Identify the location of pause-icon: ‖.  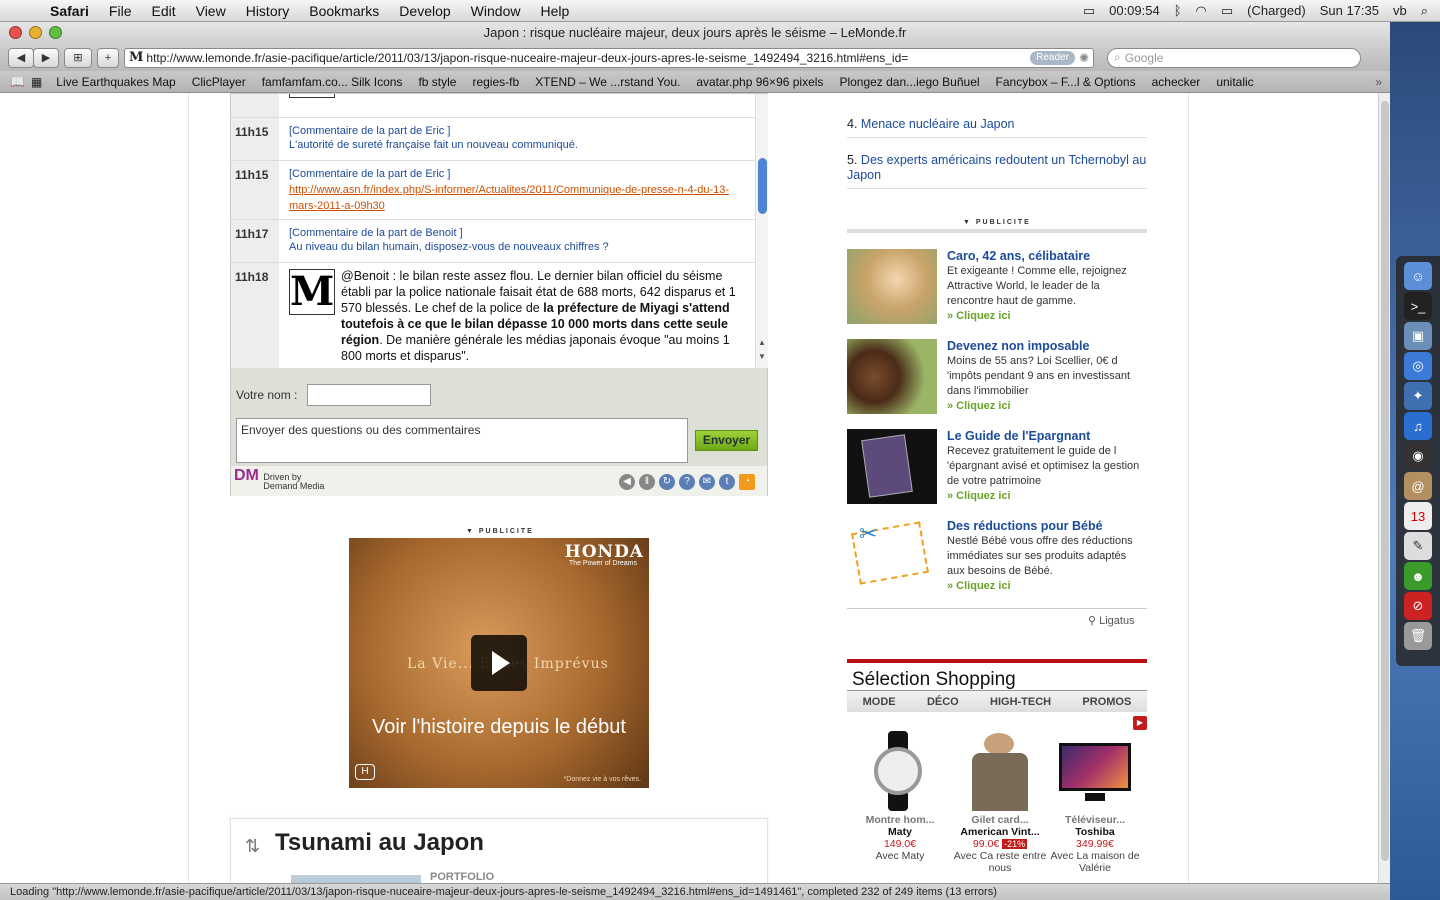
(647, 482).